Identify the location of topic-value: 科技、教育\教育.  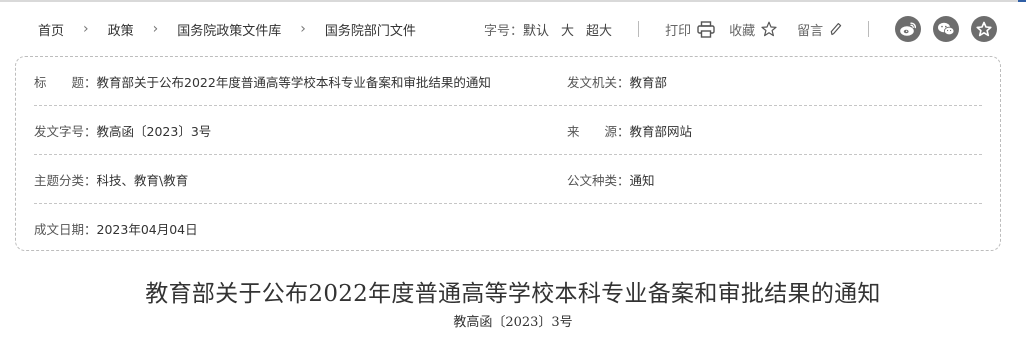
(142, 180).